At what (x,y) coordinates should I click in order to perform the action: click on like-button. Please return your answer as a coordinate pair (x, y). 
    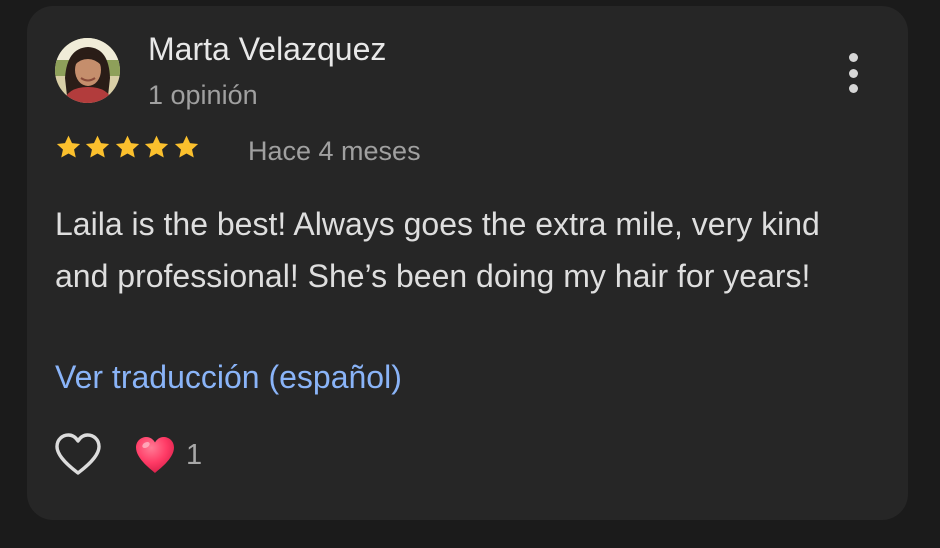
    Looking at the image, I should click on (78, 454).